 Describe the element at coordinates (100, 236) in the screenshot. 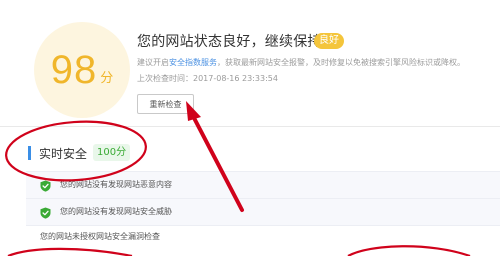

I see `row-text: 您的网站未授权网站安全漏洞检查` at that location.